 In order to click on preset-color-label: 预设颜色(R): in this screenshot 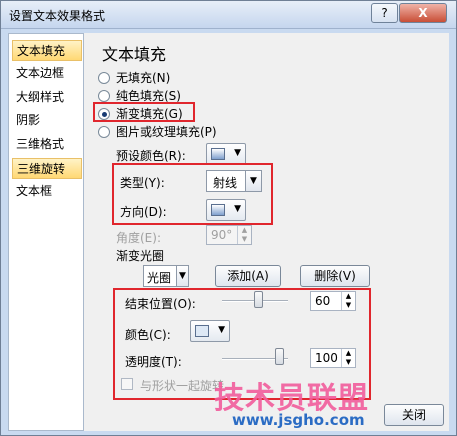, I will do `click(151, 156)`.